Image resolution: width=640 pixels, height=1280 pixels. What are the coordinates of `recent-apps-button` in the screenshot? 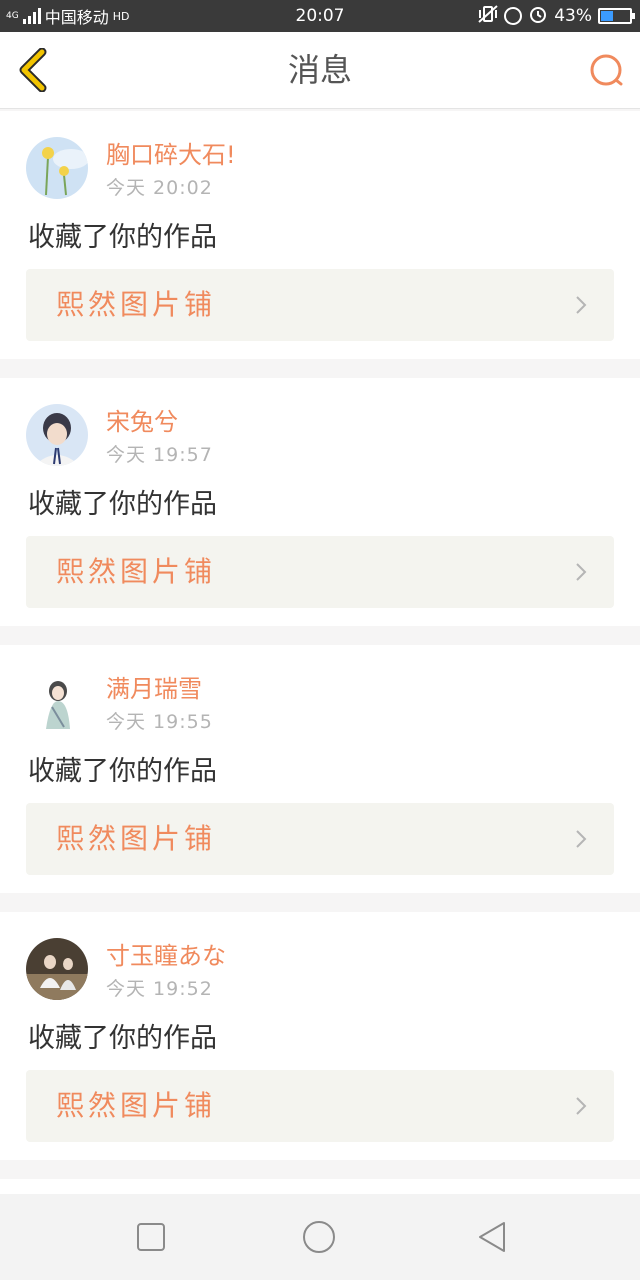 It's located at (151, 1237).